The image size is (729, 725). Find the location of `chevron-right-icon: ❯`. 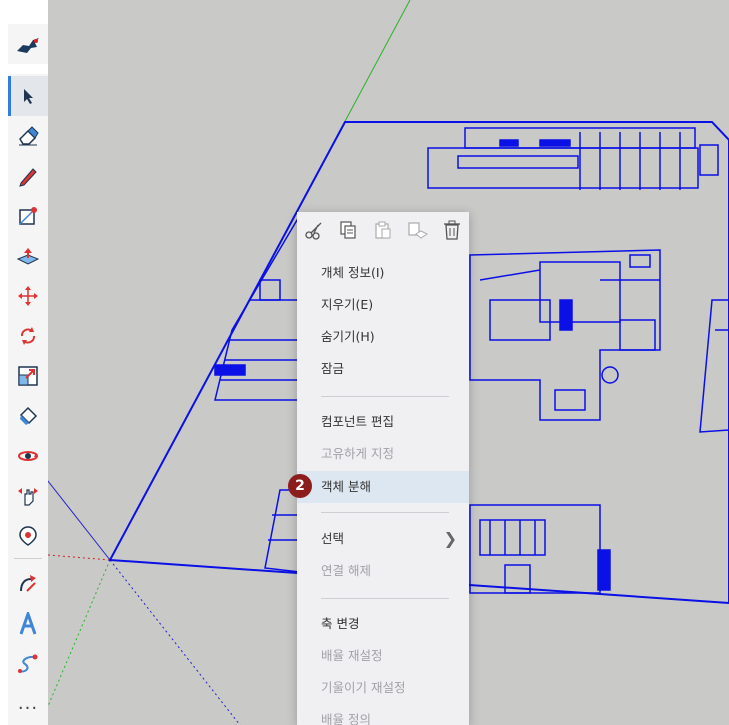

chevron-right-icon: ❯ is located at coordinates (450, 538).